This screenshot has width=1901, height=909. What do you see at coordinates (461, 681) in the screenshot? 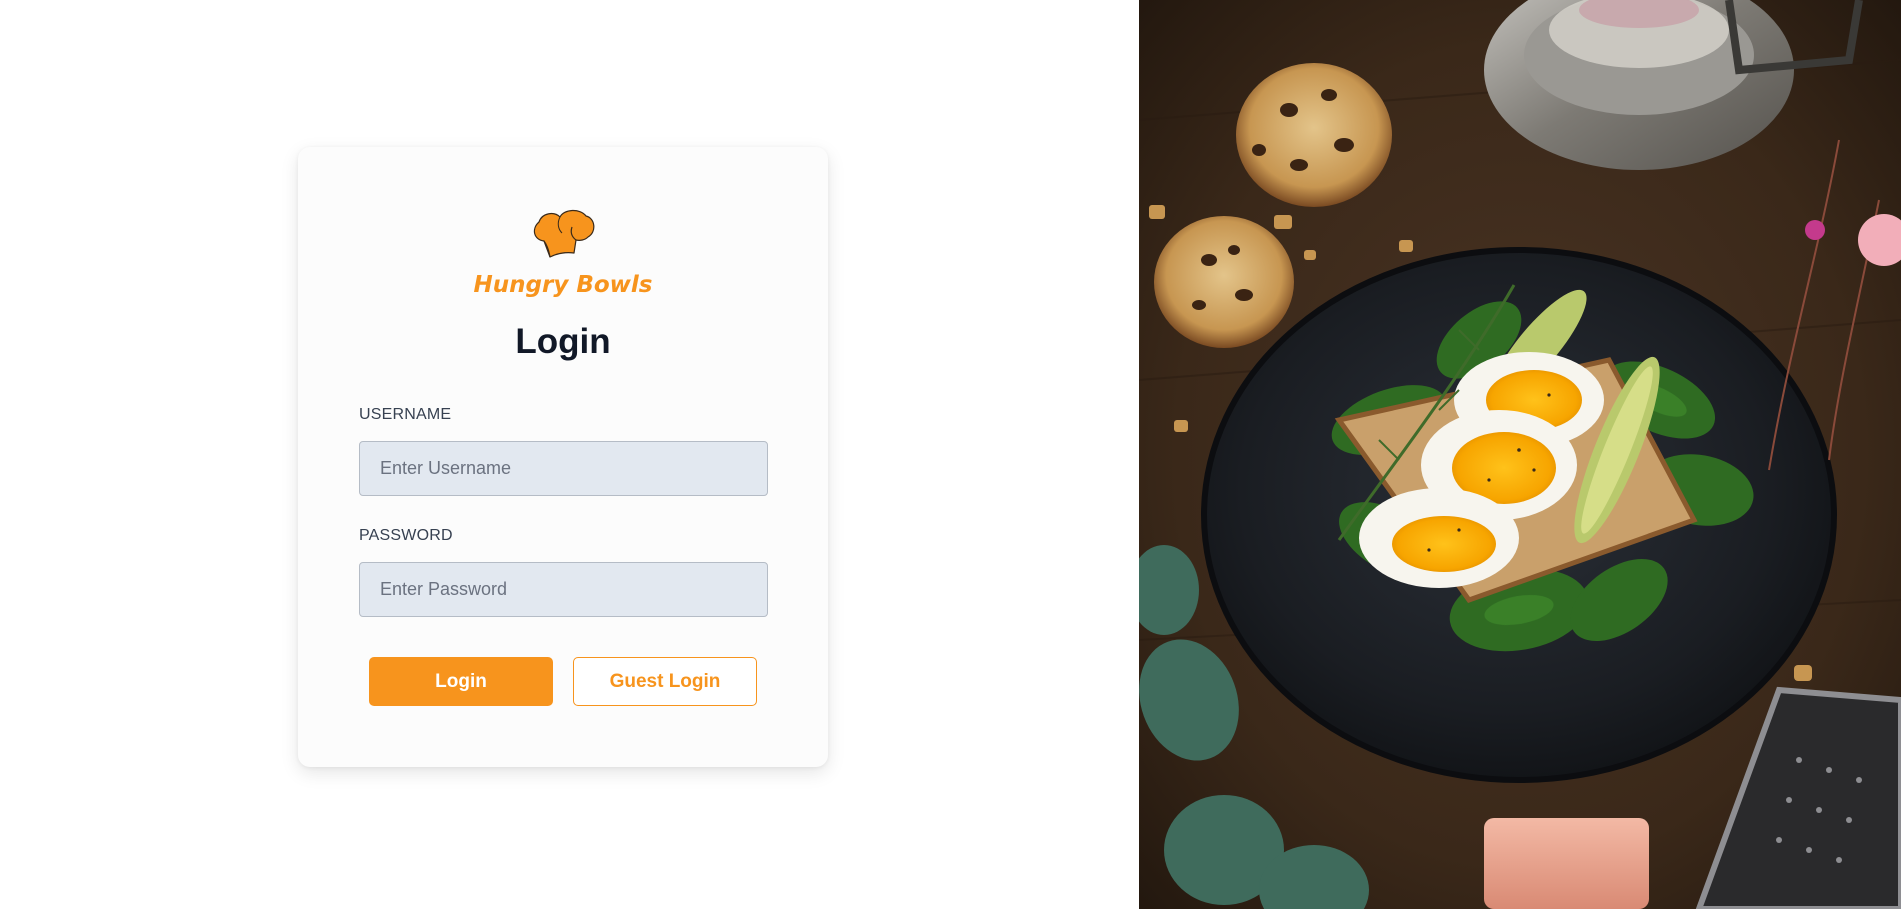
I see `login-button: Login` at bounding box center [461, 681].